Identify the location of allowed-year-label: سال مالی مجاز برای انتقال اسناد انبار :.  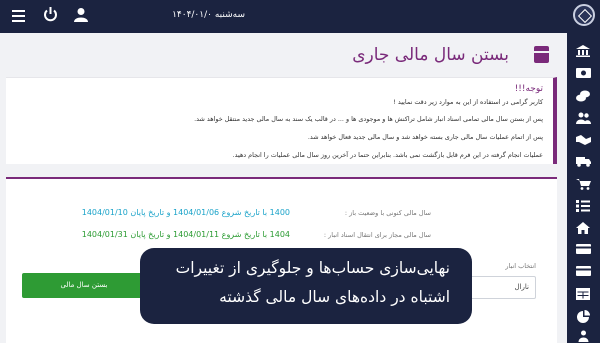
(377, 235).